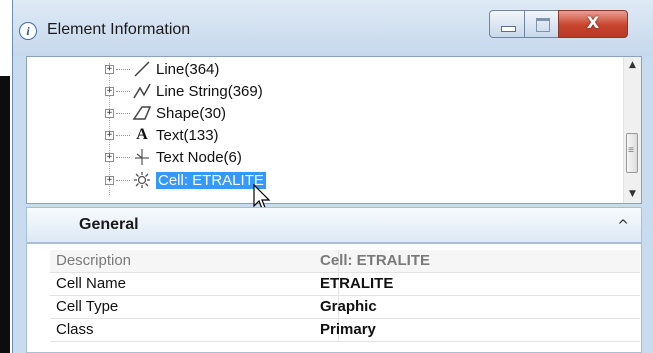 The width and height of the screenshot is (653, 353). What do you see at coordinates (199, 157) in the screenshot?
I see `tree-item-label: Text Node(6)` at bounding box center [199, 157].